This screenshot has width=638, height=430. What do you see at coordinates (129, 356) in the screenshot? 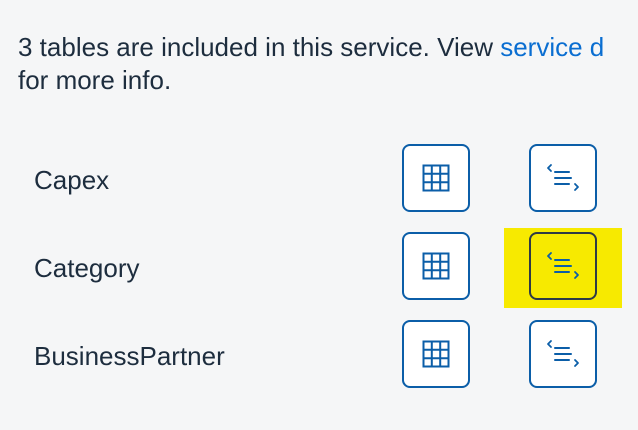
I see `table-name: BusinessPartner` at bounding box center [129, 356].